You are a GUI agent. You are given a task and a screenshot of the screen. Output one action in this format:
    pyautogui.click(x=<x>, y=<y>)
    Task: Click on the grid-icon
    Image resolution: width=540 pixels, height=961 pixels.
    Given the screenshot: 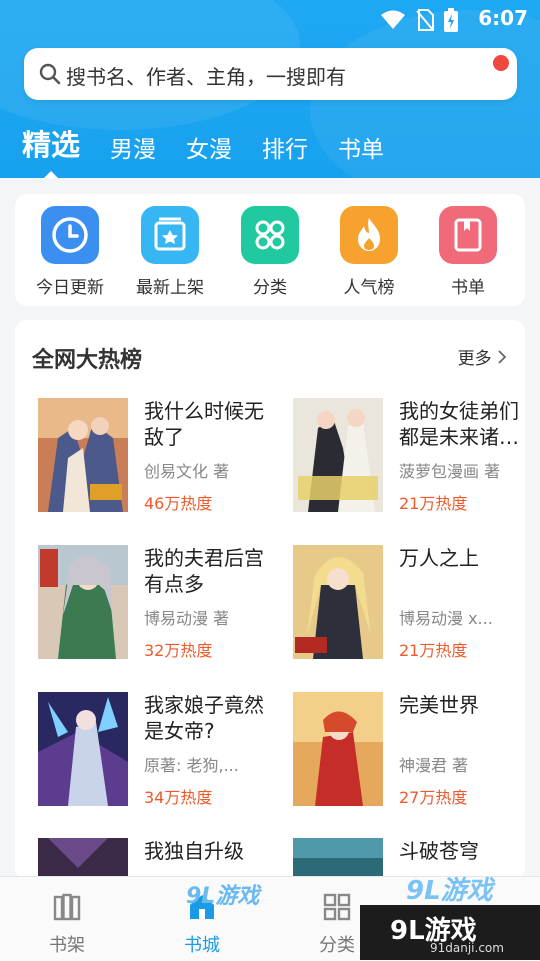 What is the action you would take?
    pyautogui.click(x=270, y=235)
    